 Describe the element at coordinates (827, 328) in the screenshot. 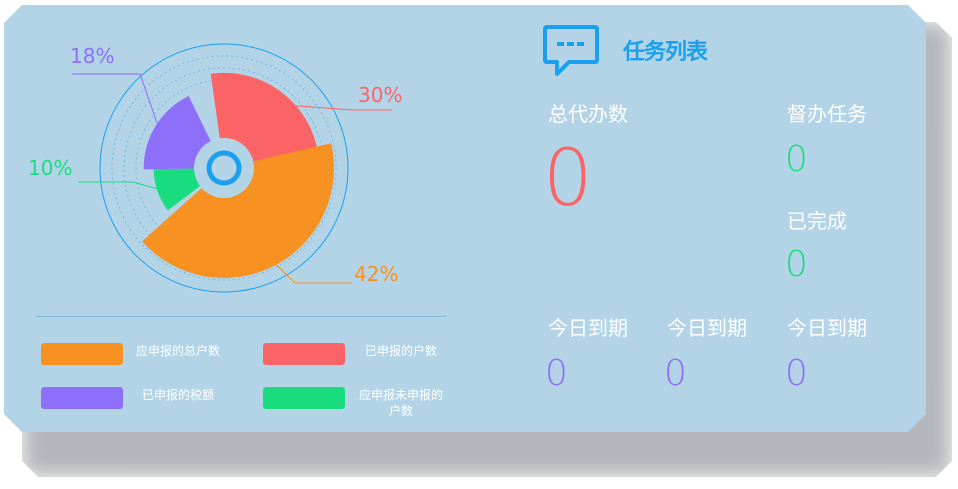

I see `due-today-label-3: 今日到期` at that location.